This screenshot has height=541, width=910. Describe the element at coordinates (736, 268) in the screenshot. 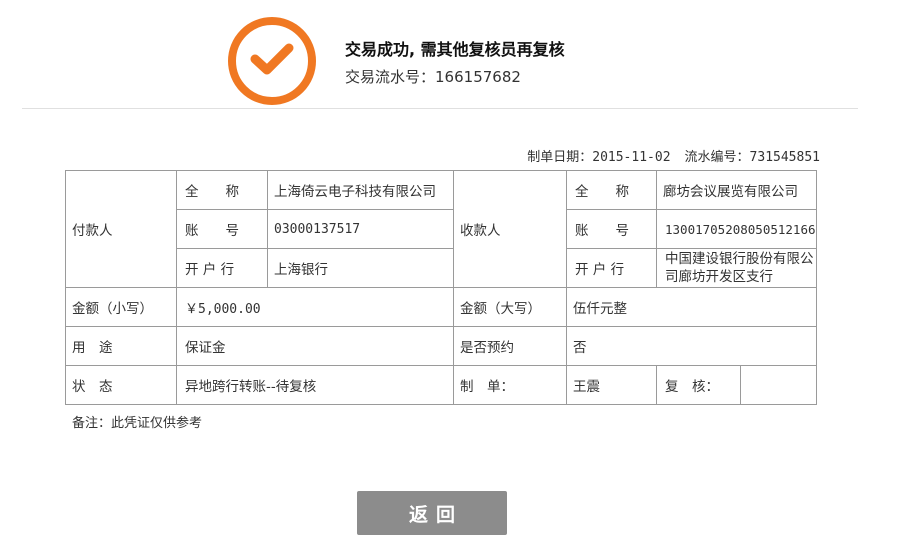

I see `payee-bank-value: 中国建设银行股份有限公司廊坊开发区支行` at that location.